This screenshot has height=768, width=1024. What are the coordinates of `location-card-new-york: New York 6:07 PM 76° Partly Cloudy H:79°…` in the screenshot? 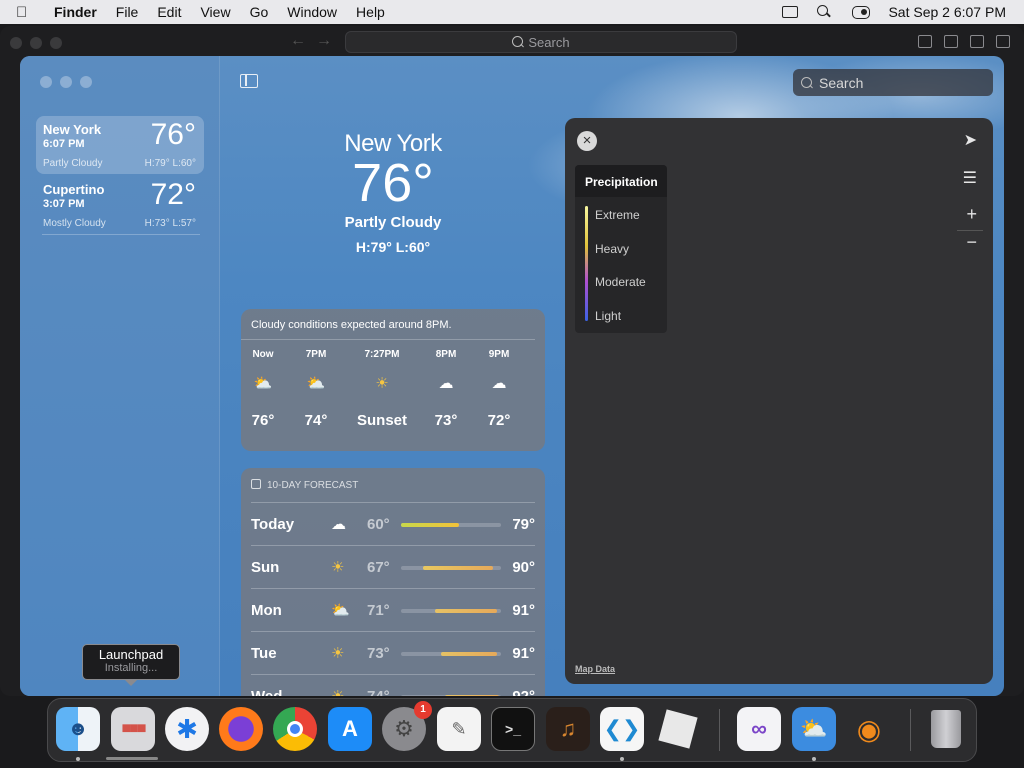 It's located at (120, 145).